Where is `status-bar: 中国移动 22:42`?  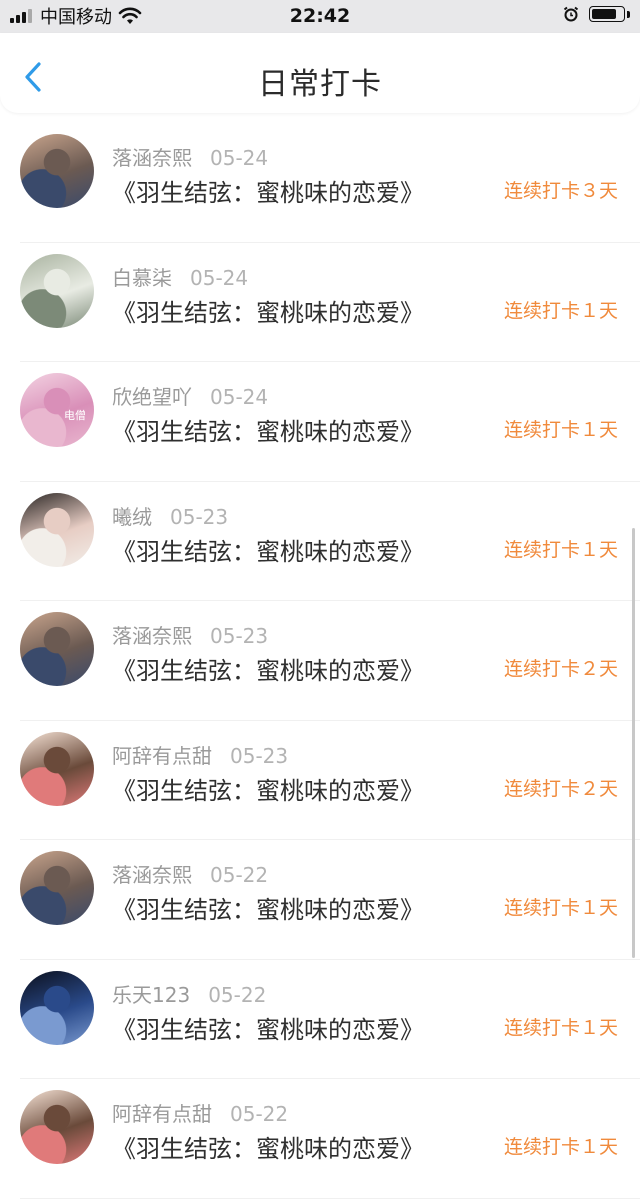 status-bar: 中国移动 22:42 is located at coordinates (320, 16).